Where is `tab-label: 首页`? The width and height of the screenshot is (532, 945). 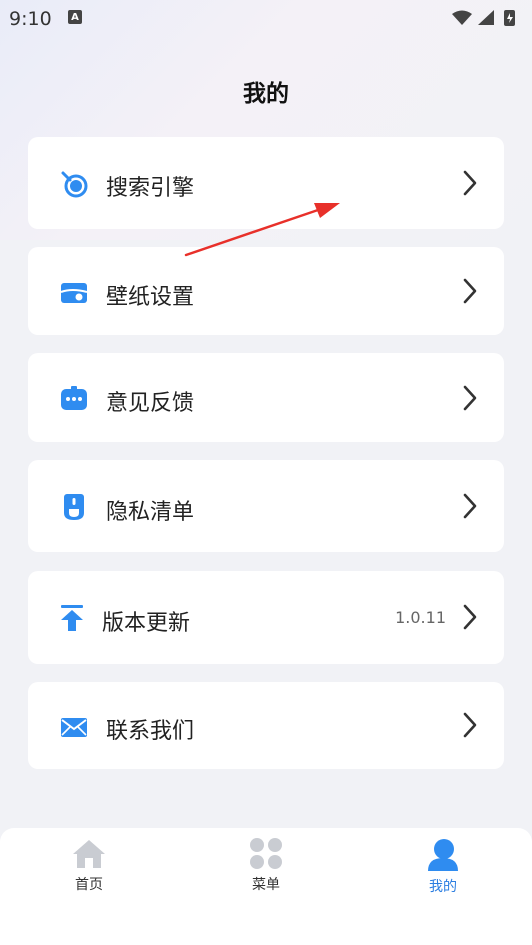 tab-label: 首页 is located at coordinates (89, 885).